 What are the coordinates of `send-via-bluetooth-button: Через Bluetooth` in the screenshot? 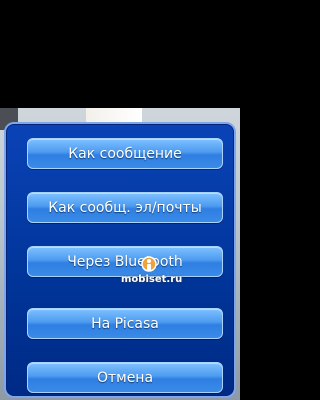 It's located at (125, 261).